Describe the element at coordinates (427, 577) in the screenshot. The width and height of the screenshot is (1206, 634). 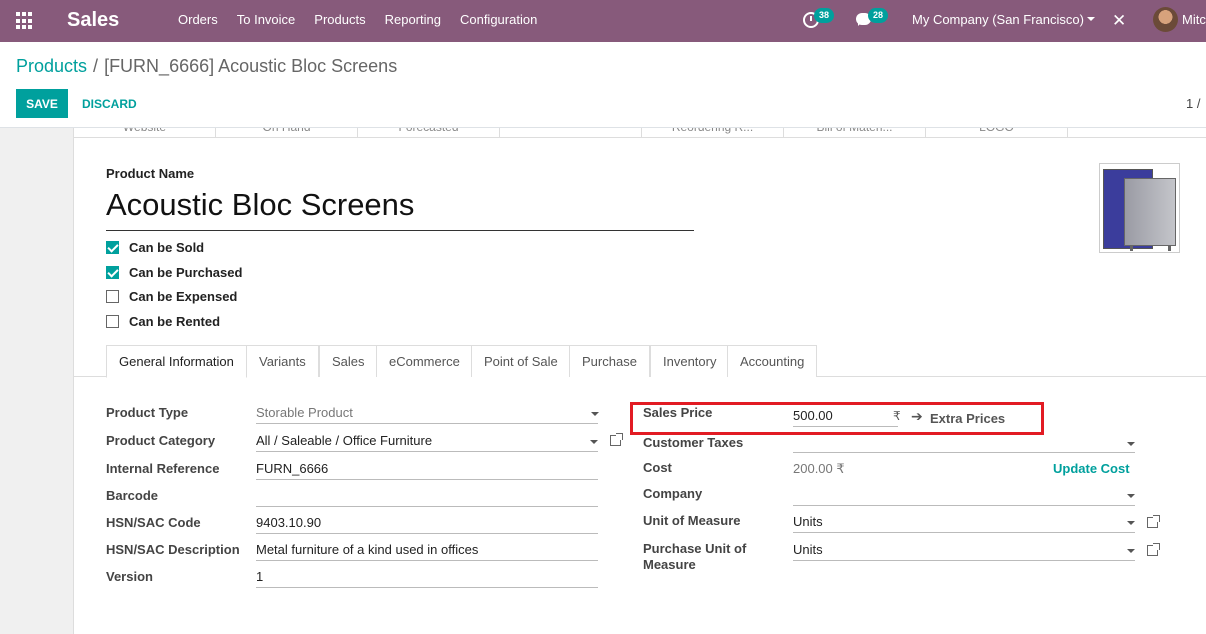
I see `version-input: 1` at that location.